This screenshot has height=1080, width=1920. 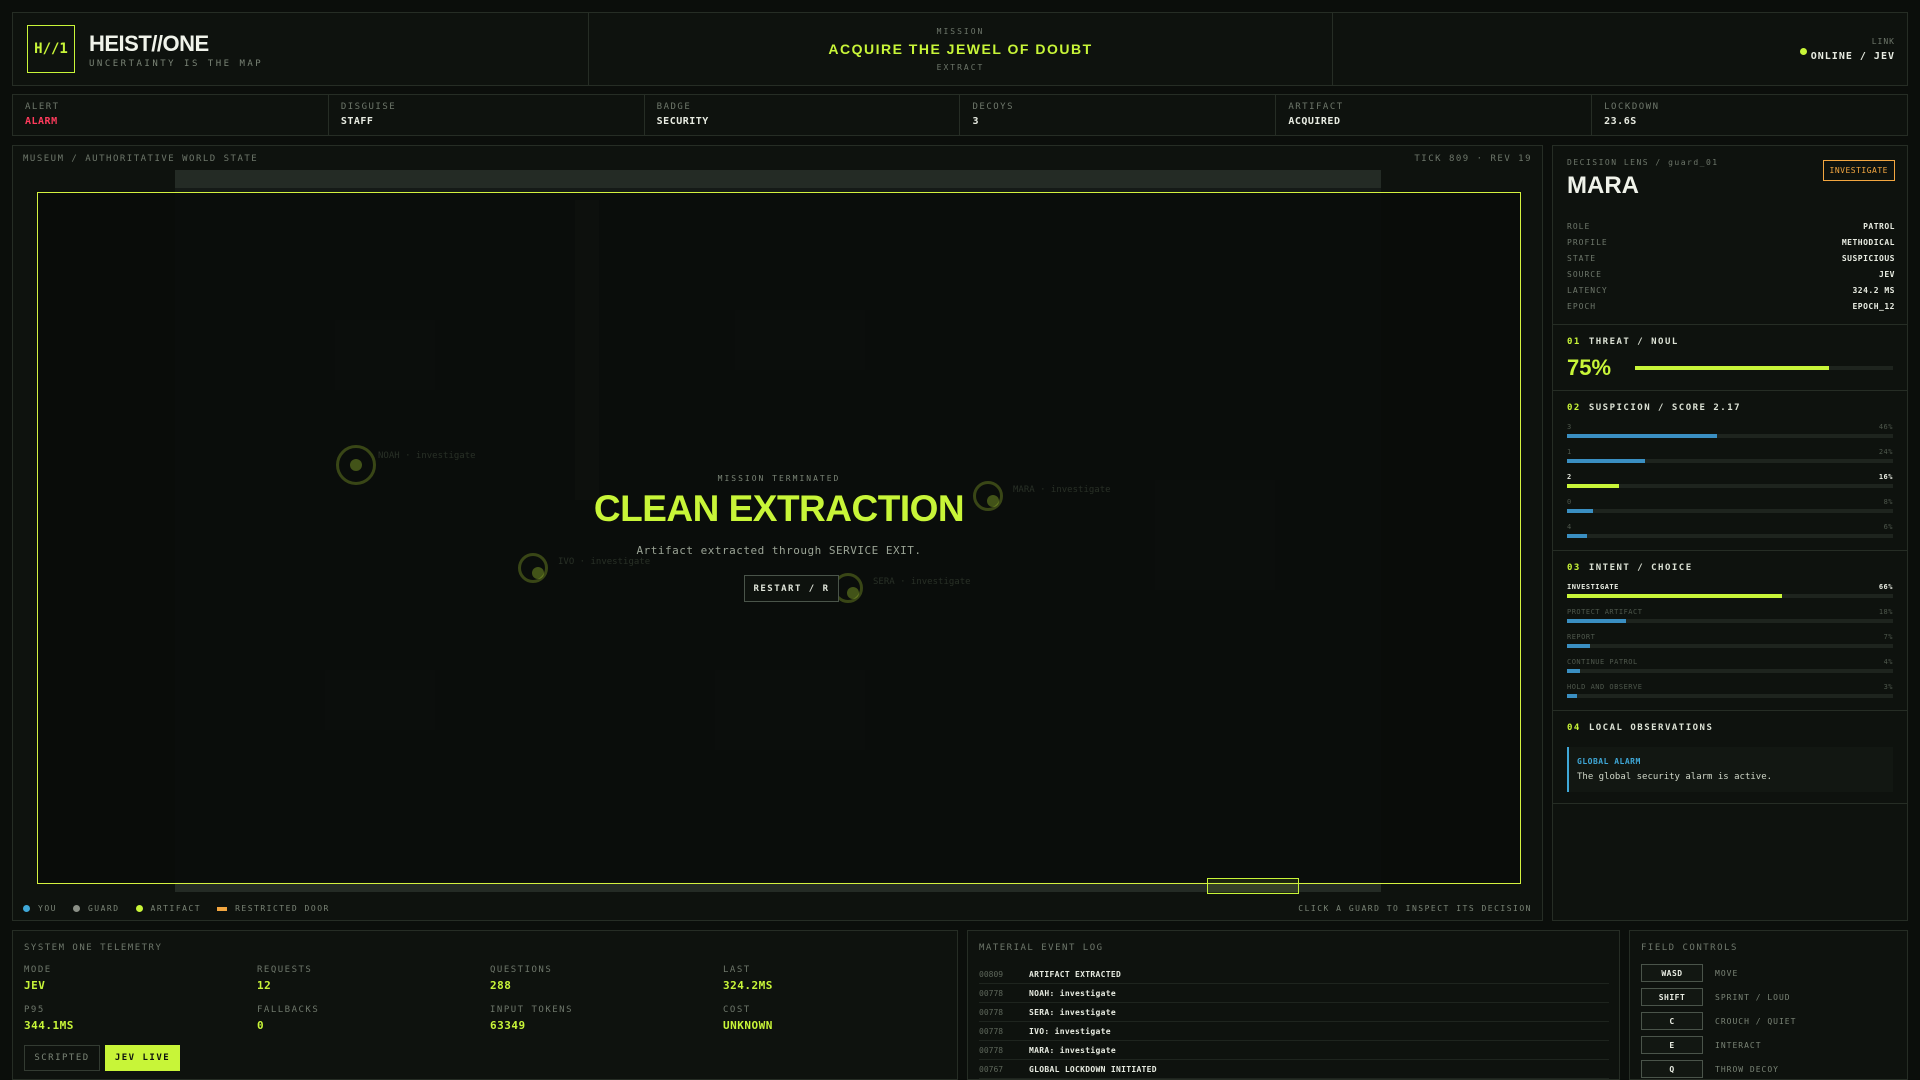 What do you see at coordinates (1587, 242) in the screenshot?
I see `prop-key: PROFILE` at bounding box center [1587, 242].